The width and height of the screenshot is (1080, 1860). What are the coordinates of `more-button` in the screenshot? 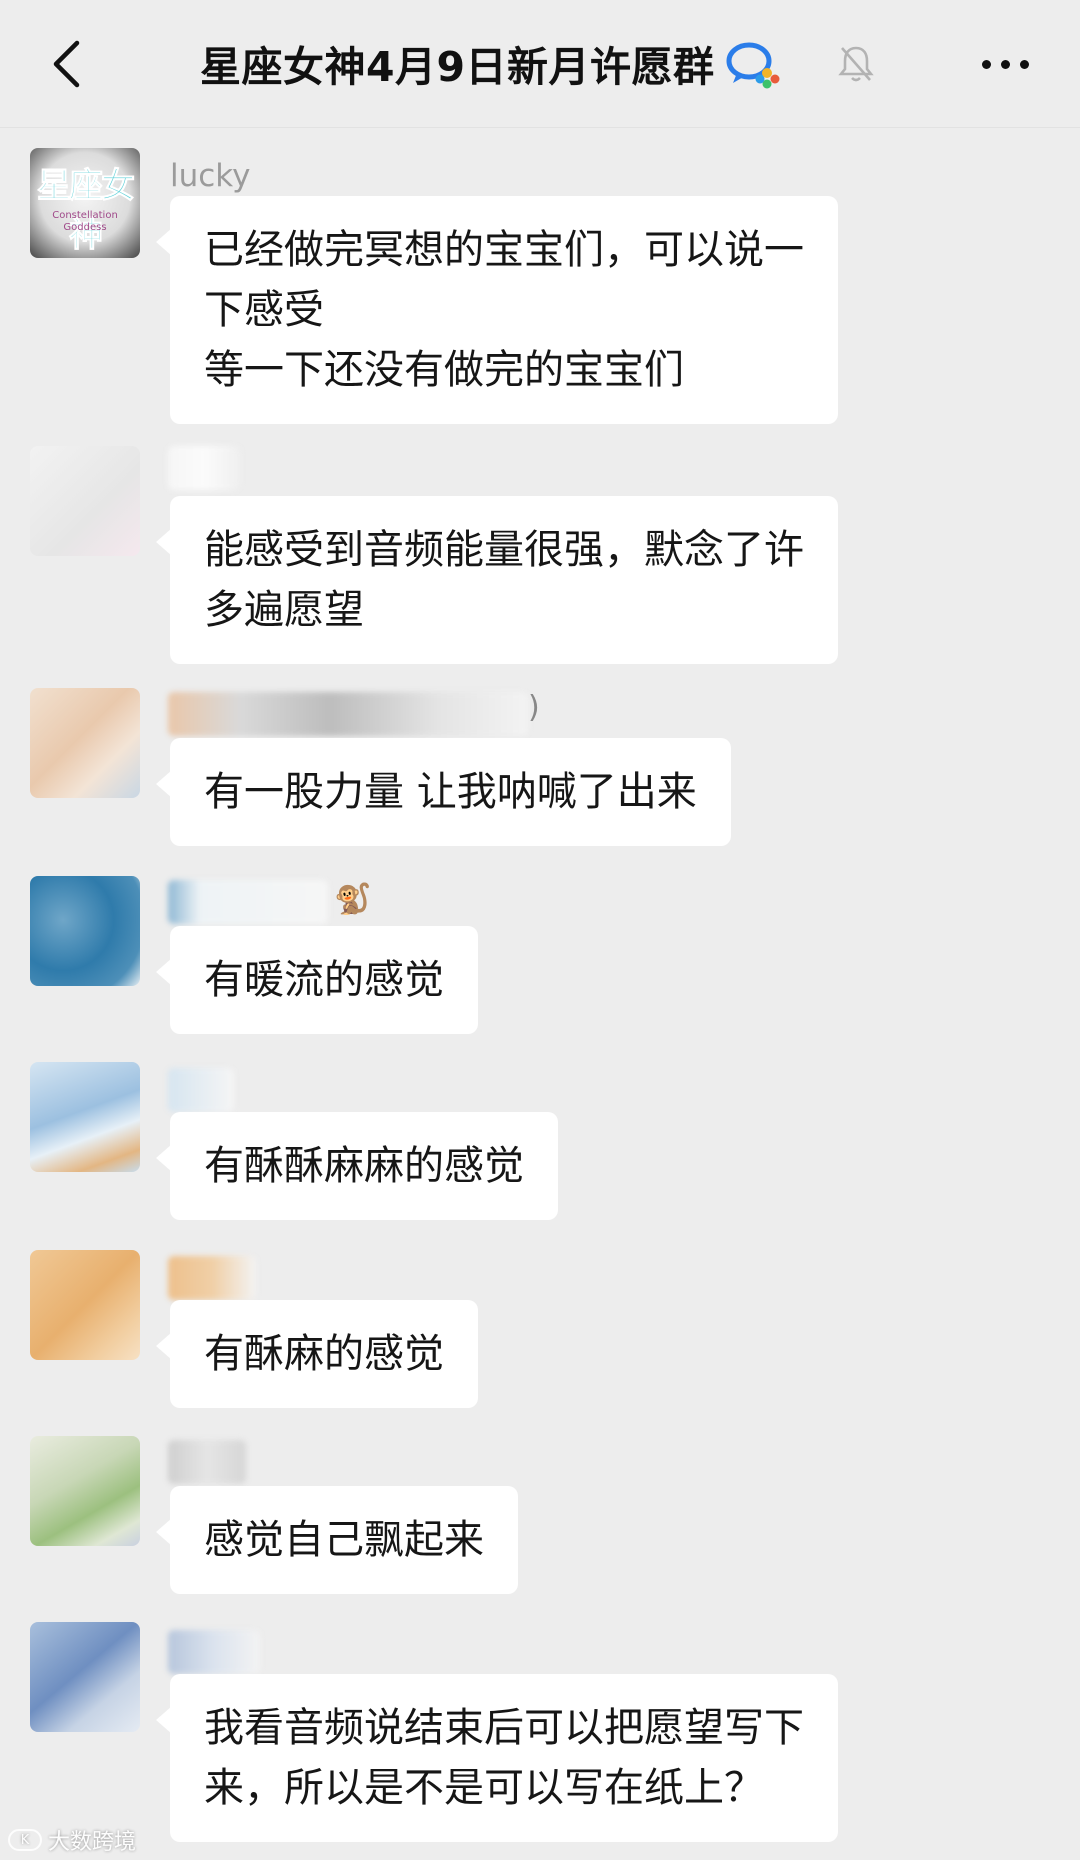 It's located at (1005, 64).